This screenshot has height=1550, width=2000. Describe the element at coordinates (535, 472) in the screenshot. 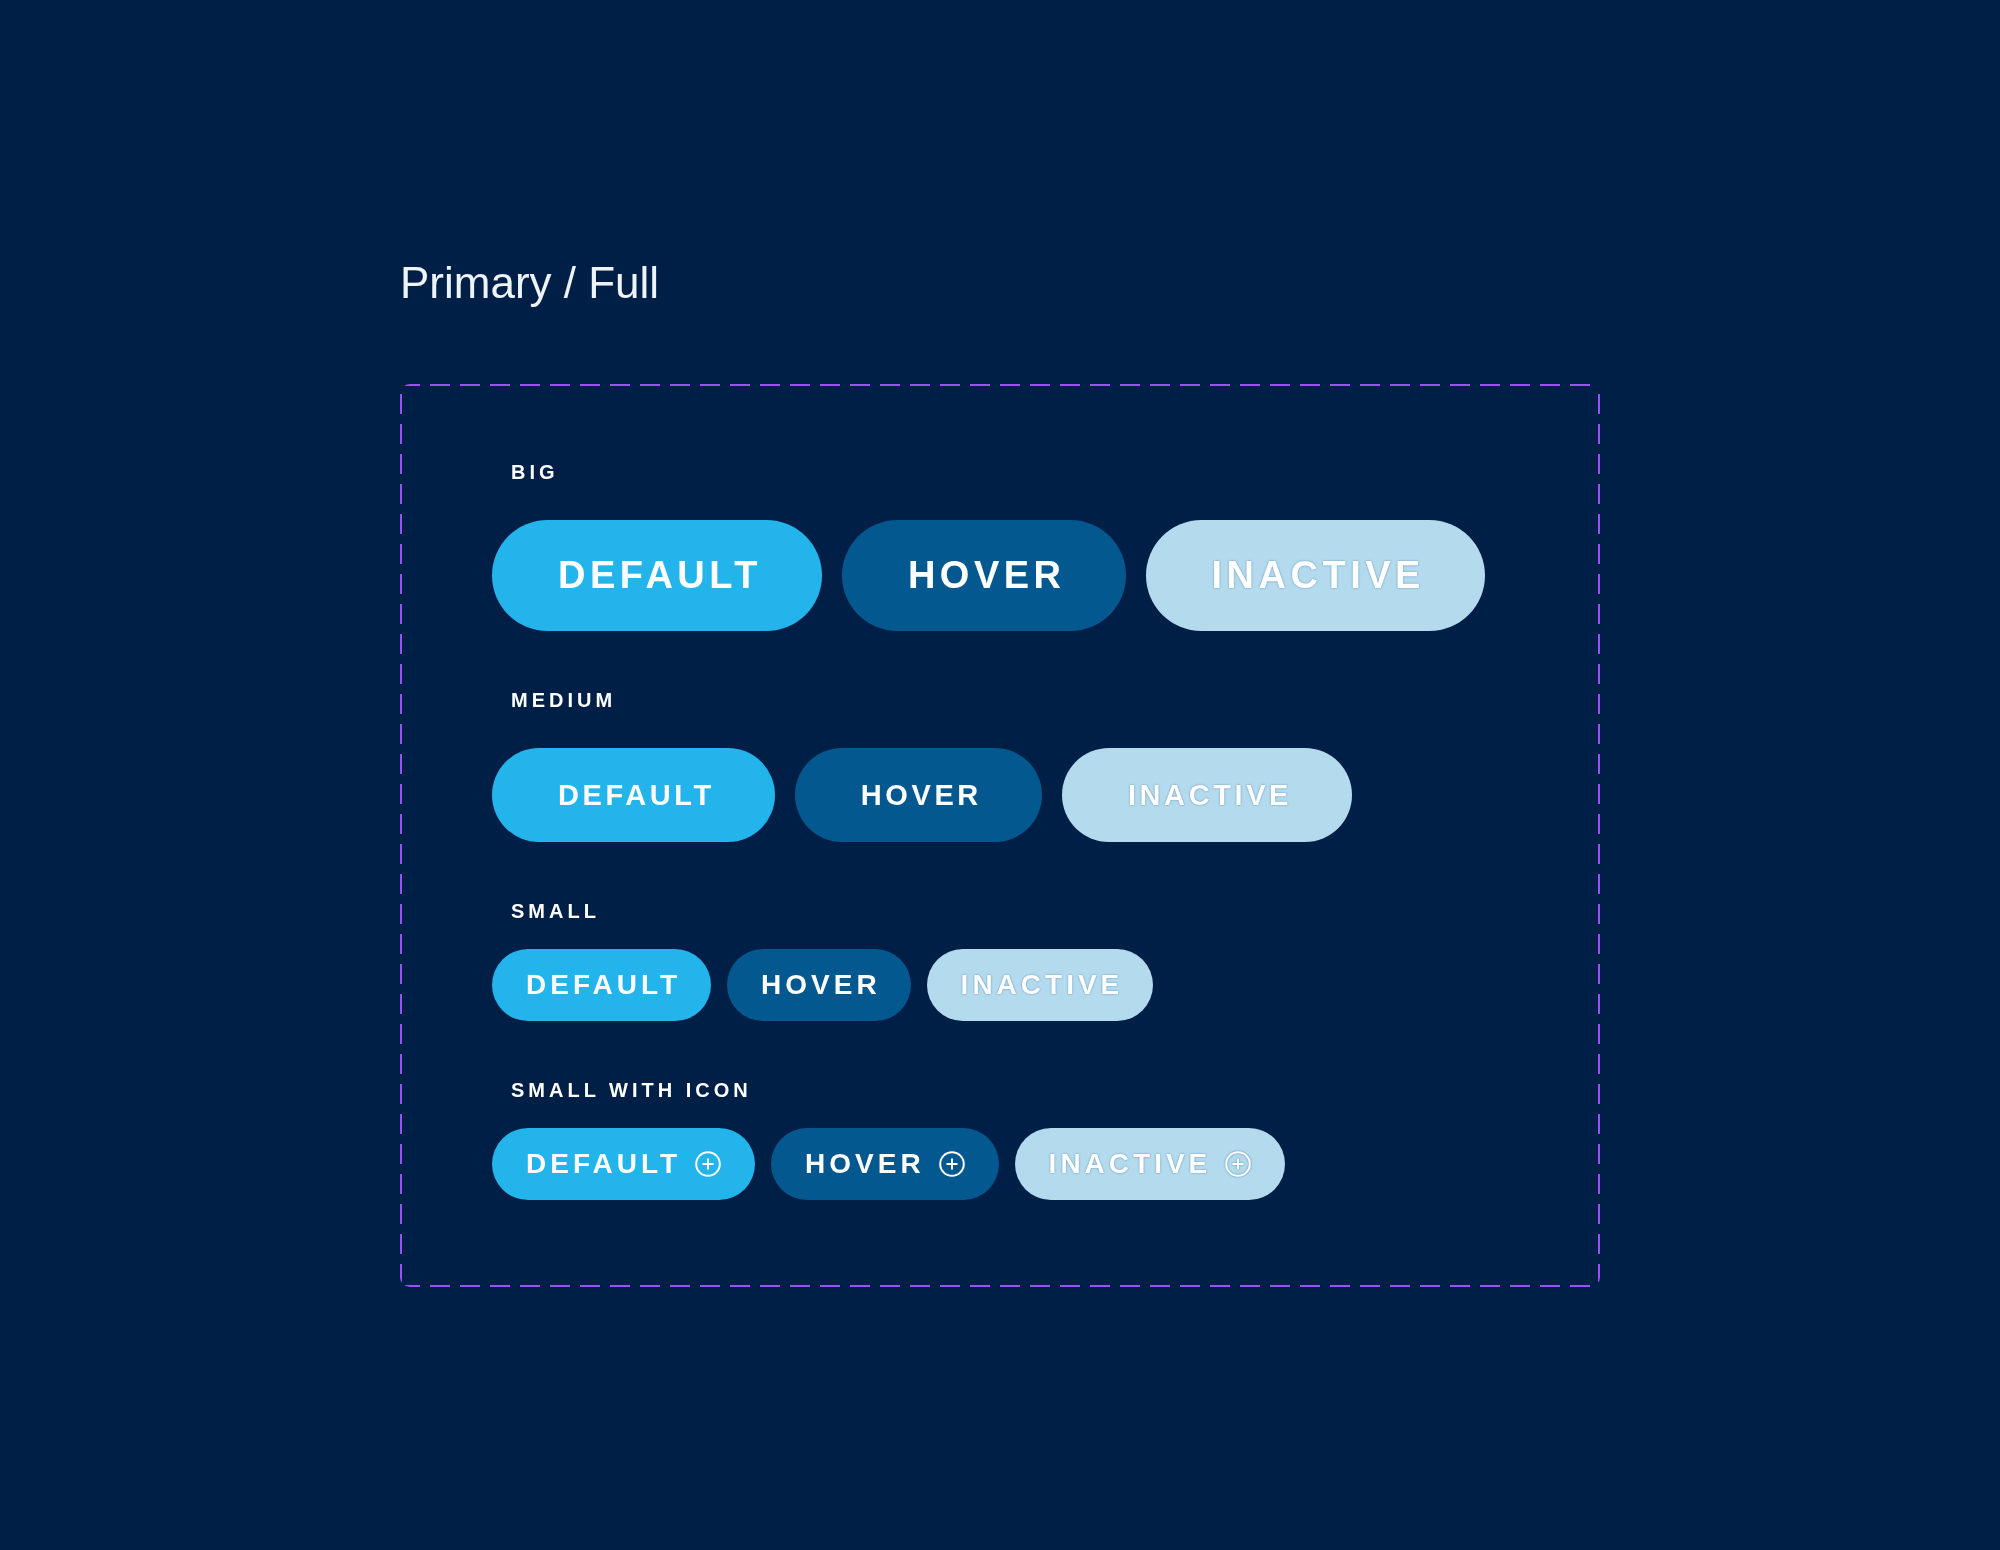

I see `section-label: BIG` at that location.